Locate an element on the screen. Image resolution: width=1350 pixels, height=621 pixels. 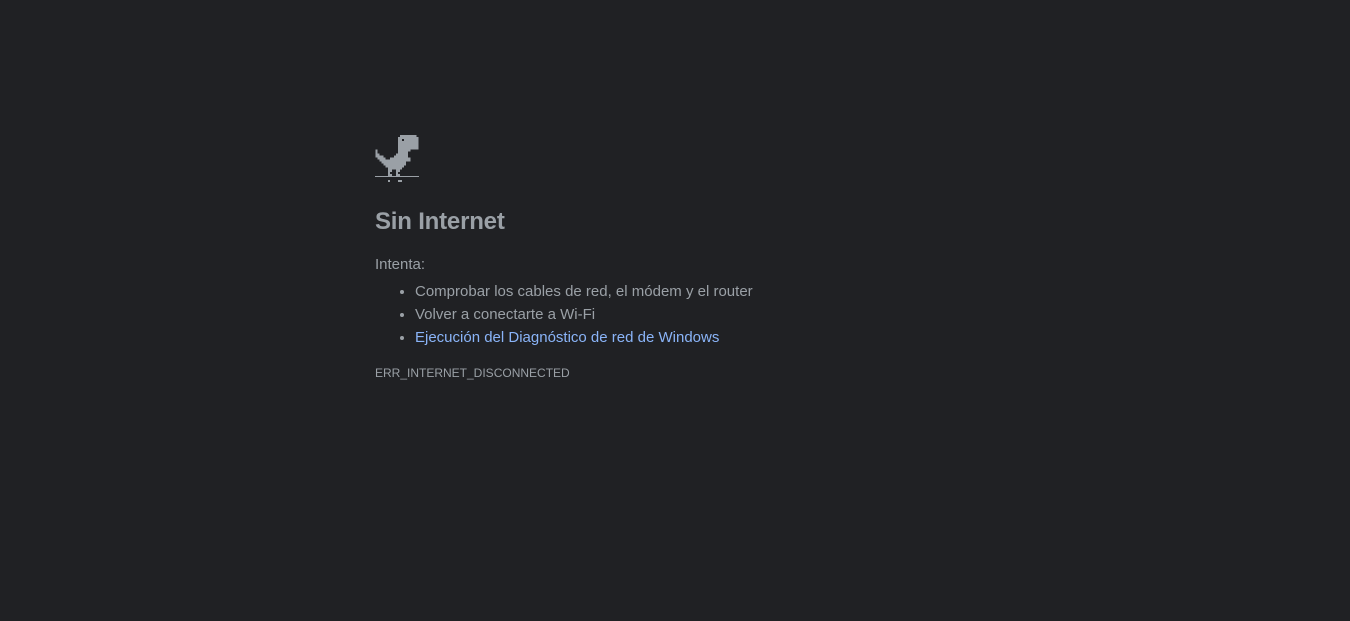
page-title: Sin Internet is located at coordinates (440, 221).